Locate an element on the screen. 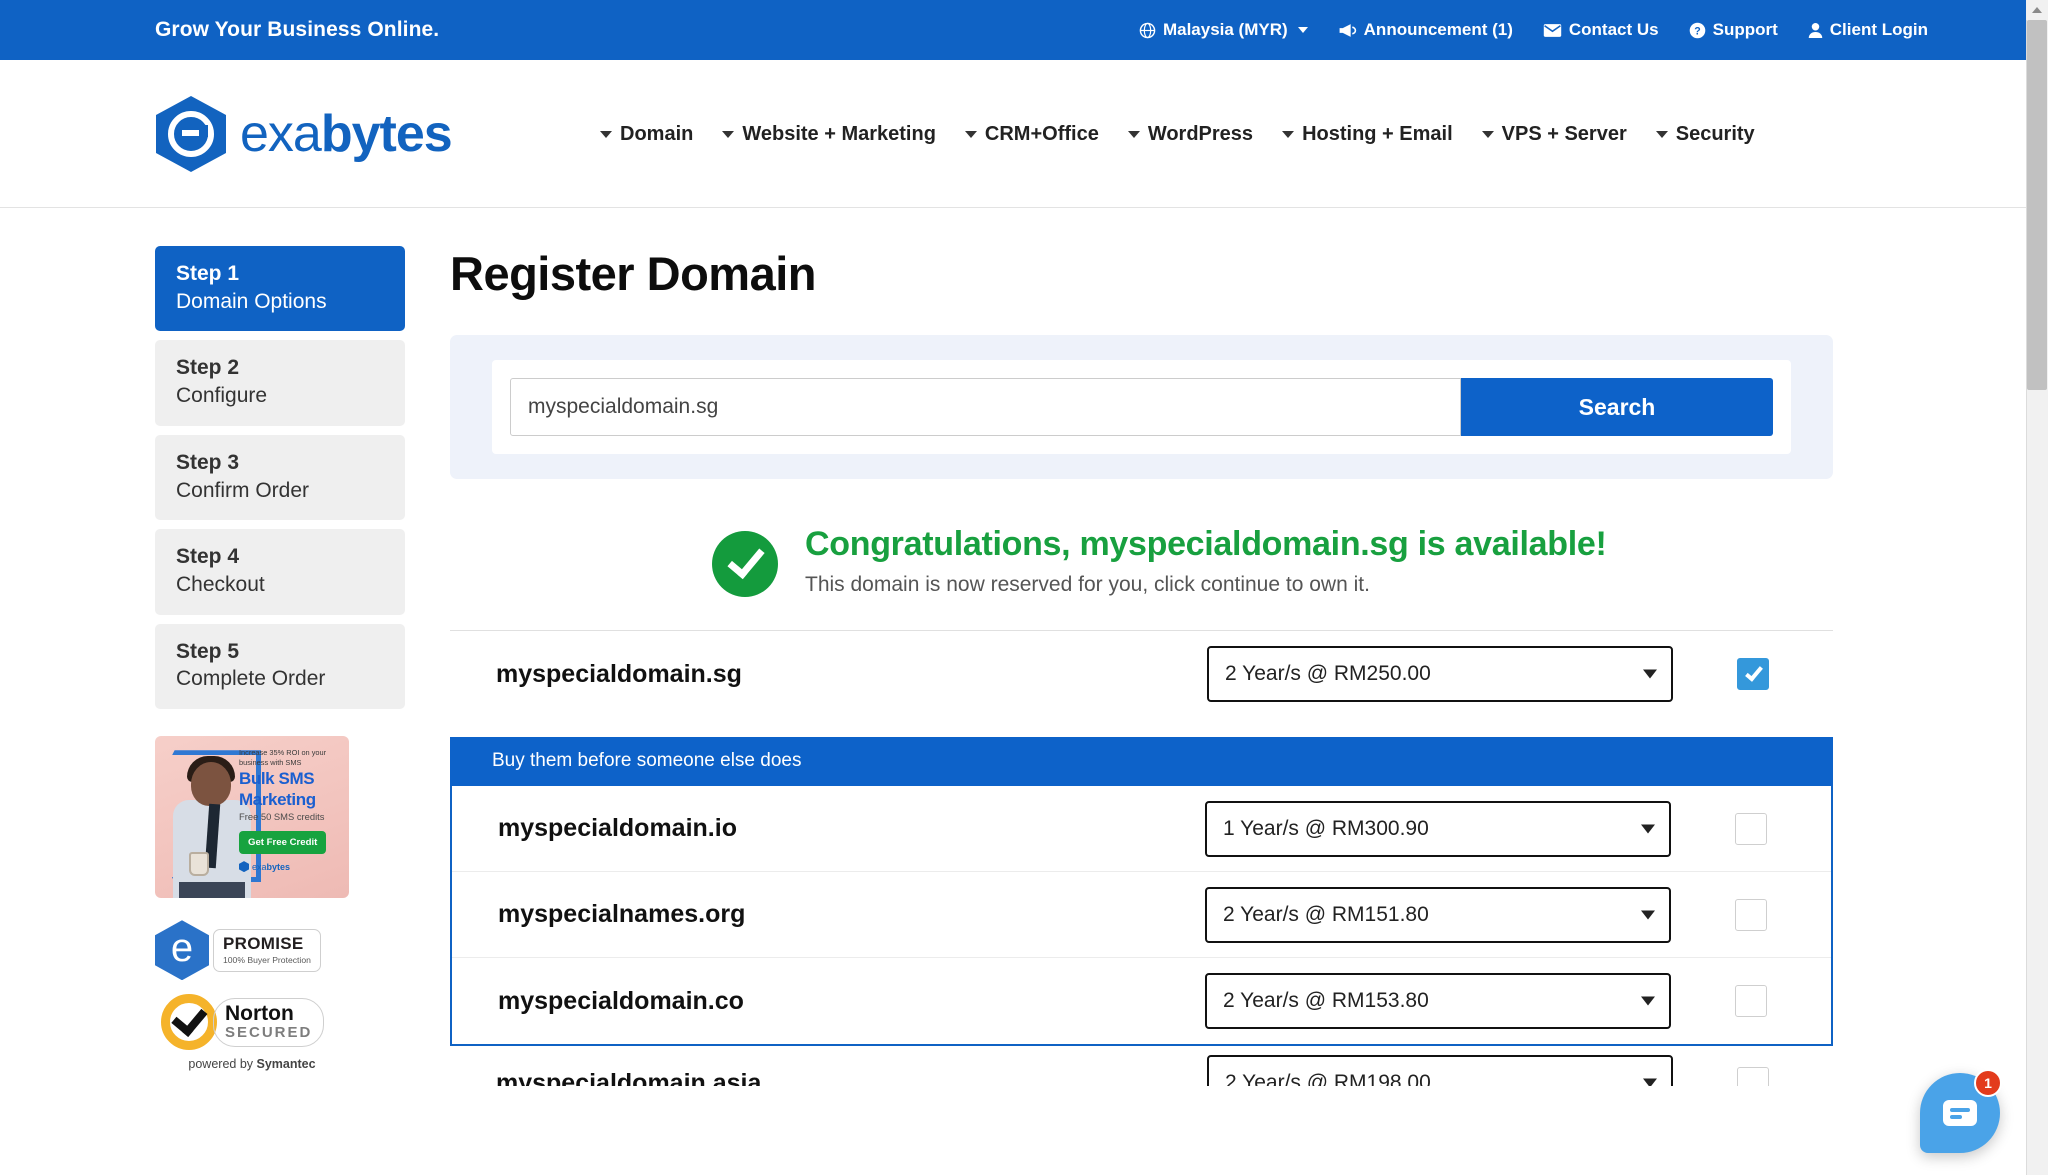 Image resolution: width=2048 pixels, height=1175 pixels. contact-us-label: Contact Us is located at coordinates (1613, 29).